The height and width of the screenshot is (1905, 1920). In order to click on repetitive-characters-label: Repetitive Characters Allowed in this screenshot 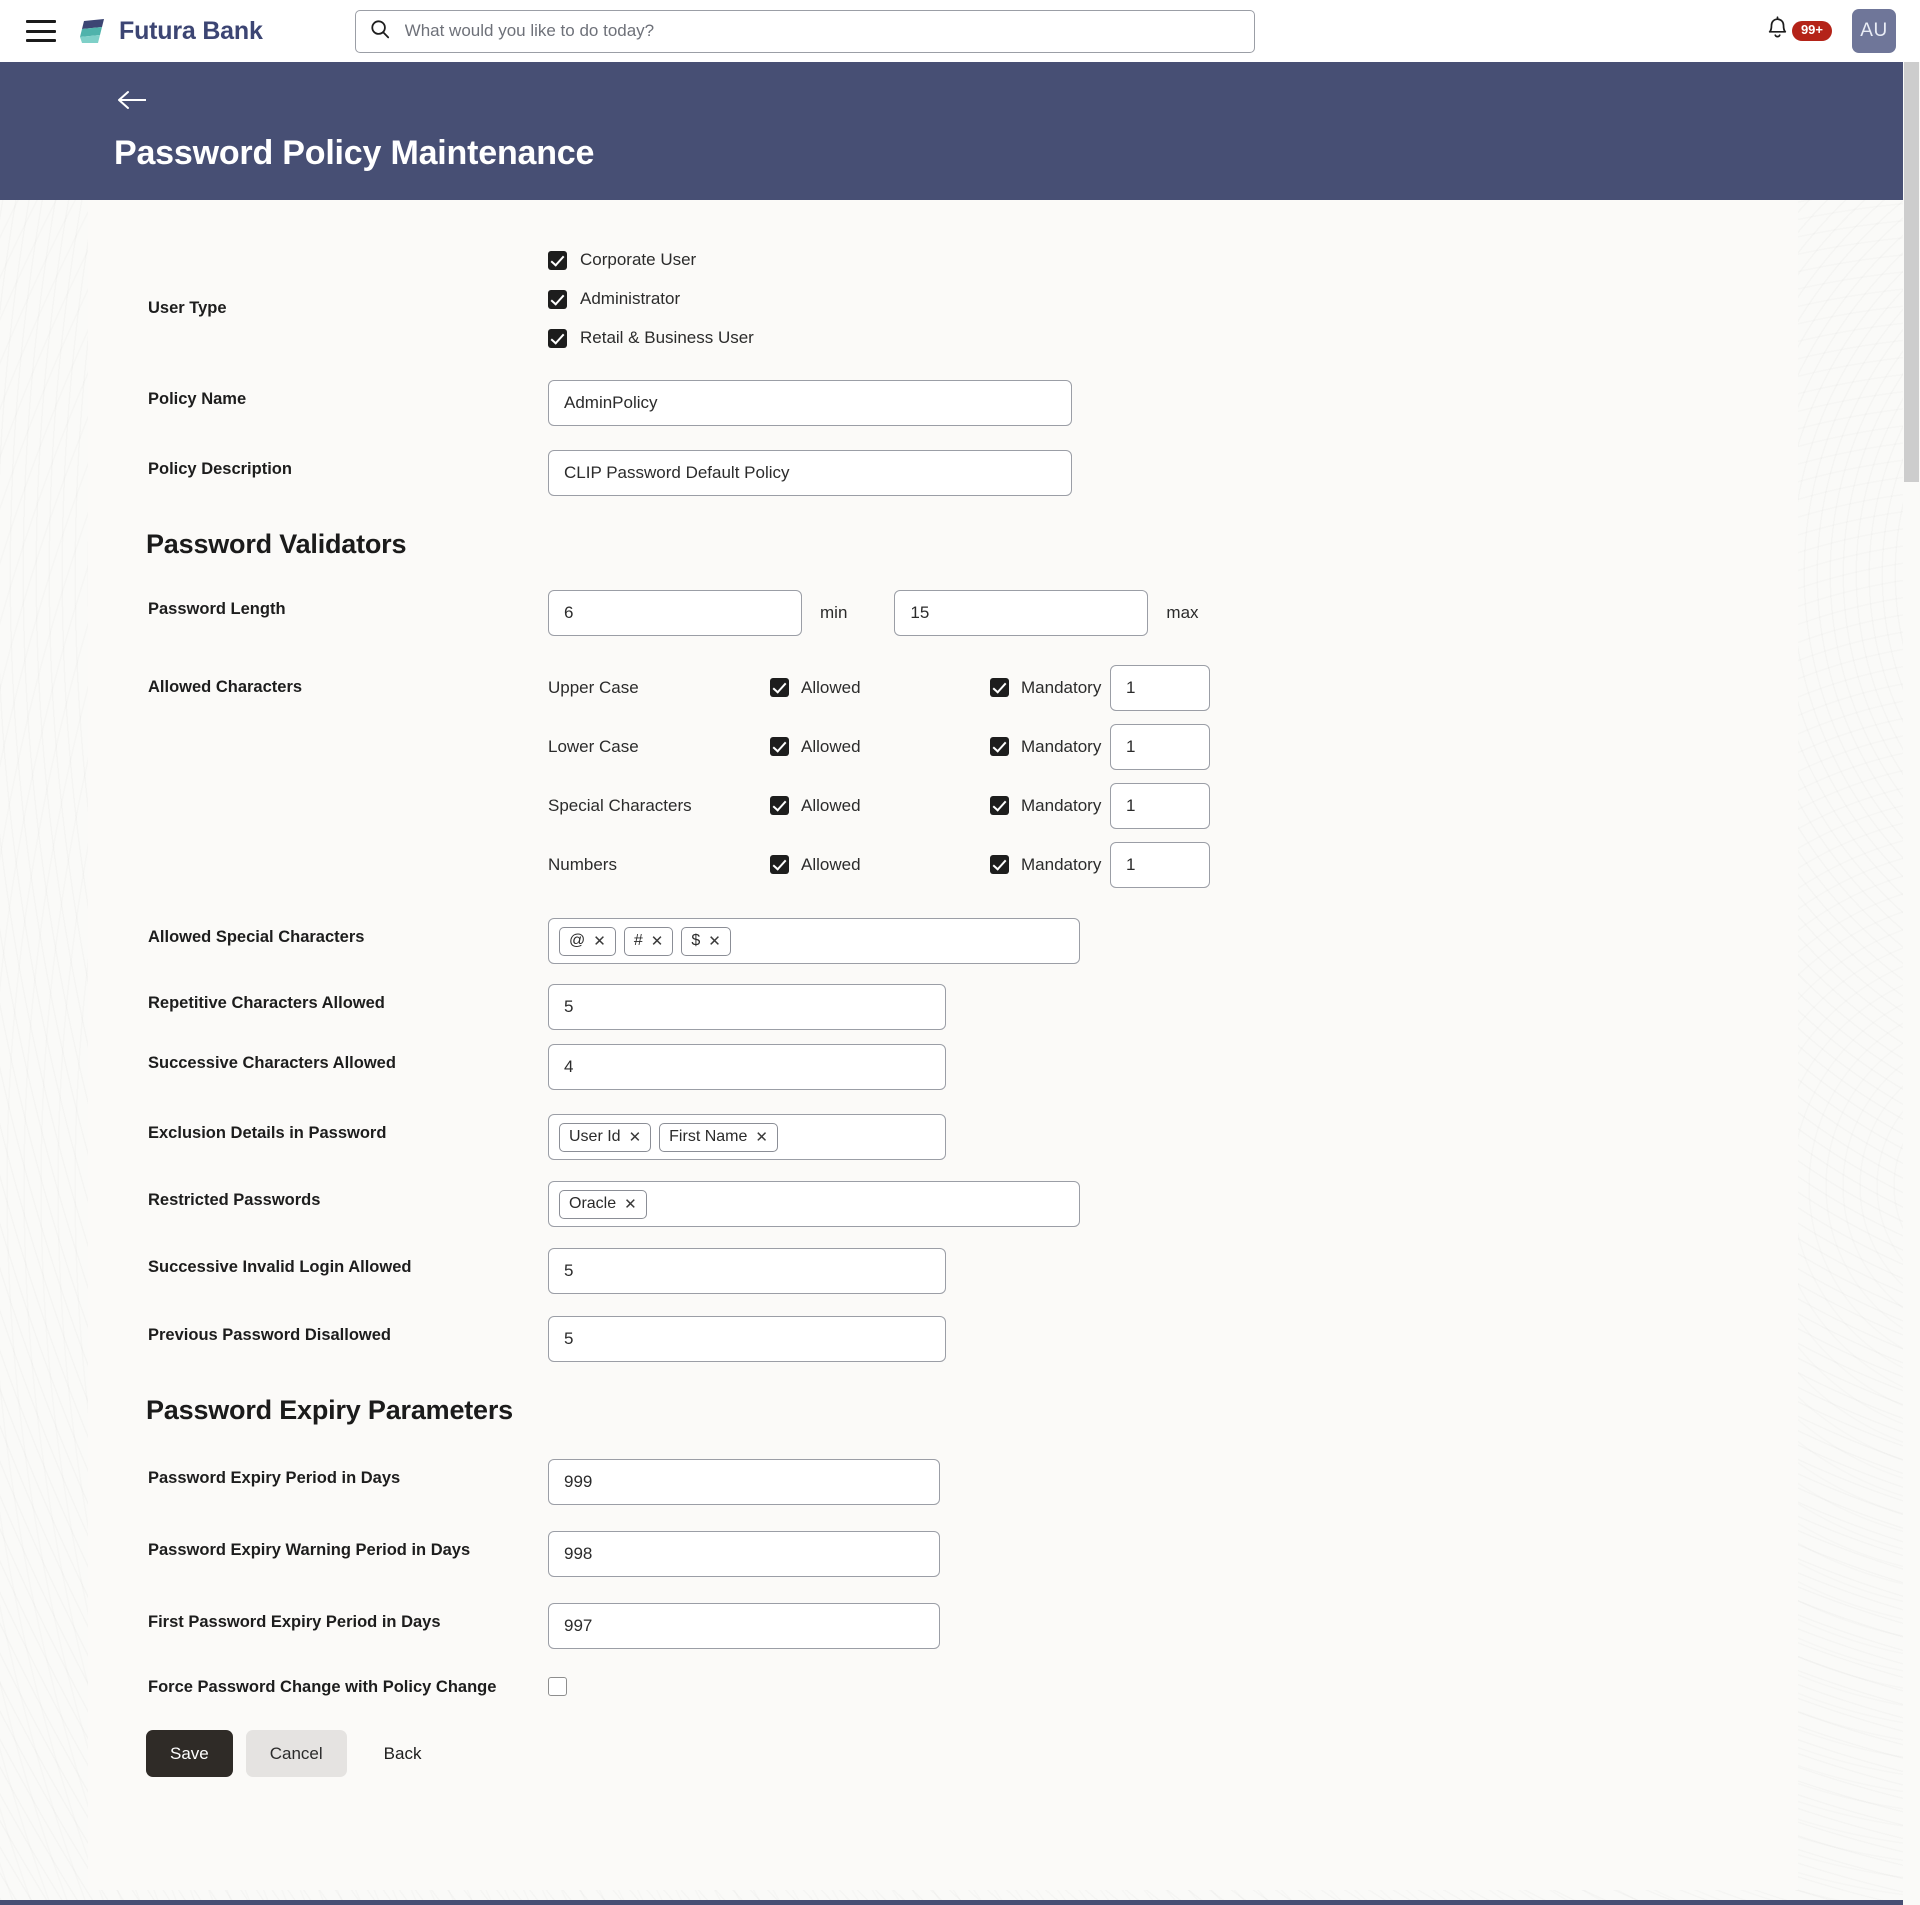, I will do `click(266, 1003)`.